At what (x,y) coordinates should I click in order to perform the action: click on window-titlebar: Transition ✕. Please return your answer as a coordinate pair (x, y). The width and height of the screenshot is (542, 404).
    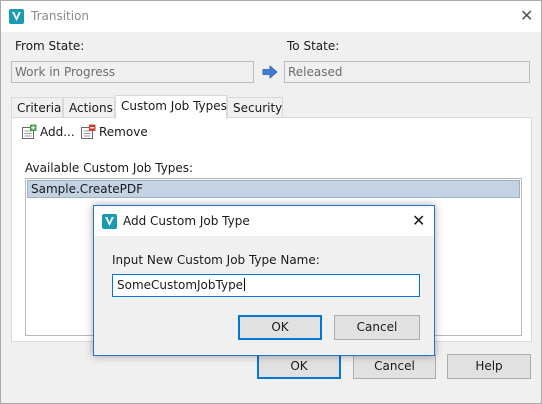
    Looking at the image, I should click on (271, 16).